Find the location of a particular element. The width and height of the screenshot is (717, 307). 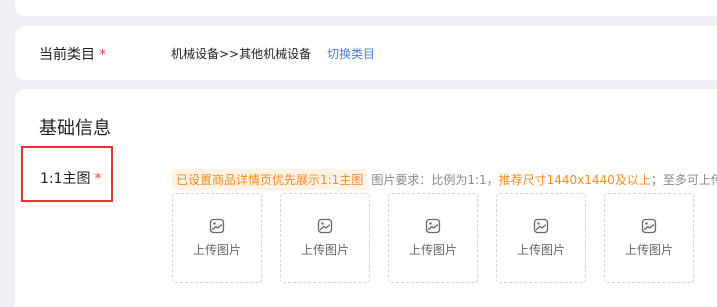

hint-suffix: ；至多可上传5 is located at coordinates (683, 179).